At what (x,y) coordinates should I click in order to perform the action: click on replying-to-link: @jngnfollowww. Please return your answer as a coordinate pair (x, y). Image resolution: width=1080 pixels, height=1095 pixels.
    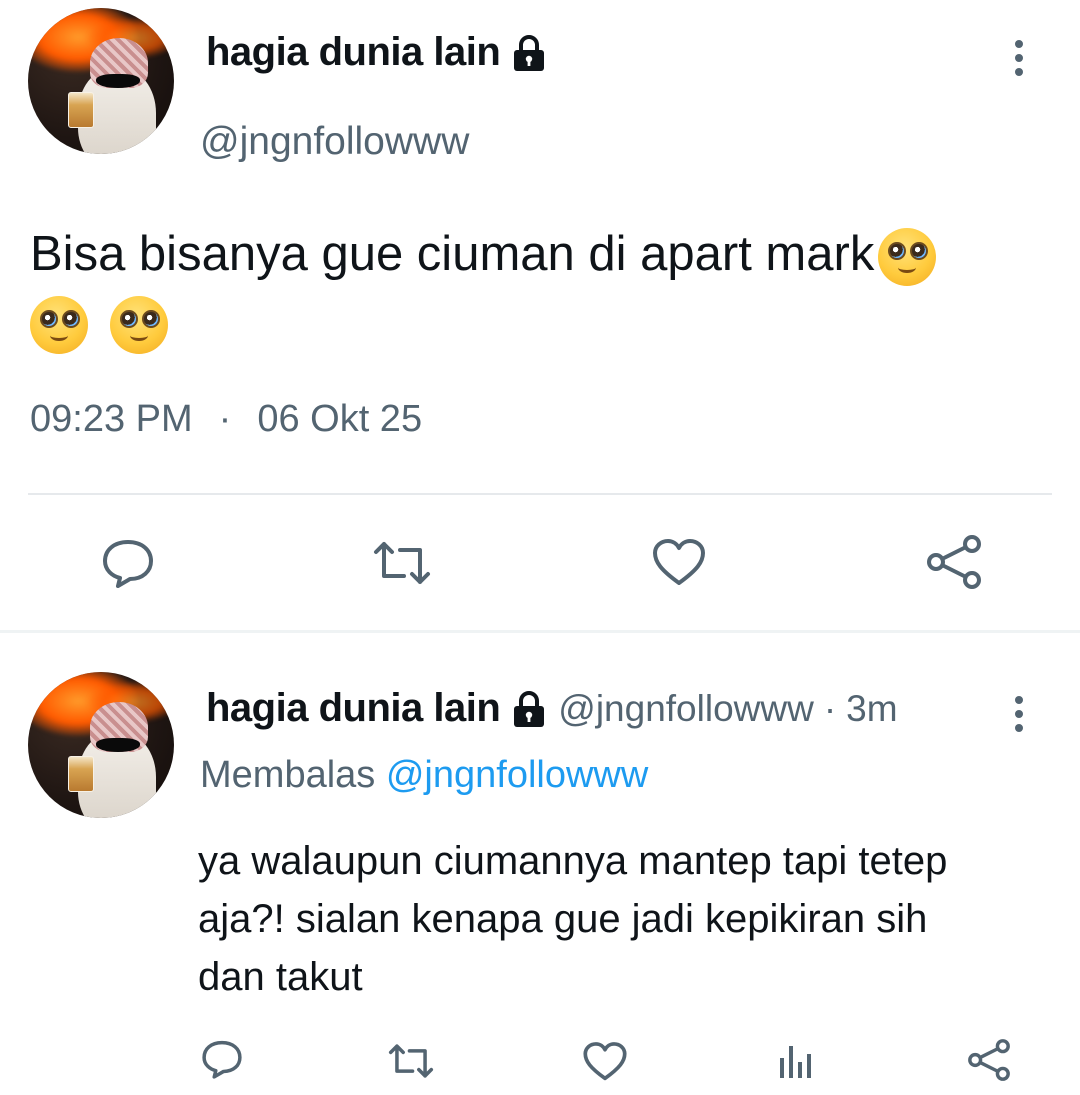
    Looking at the image, I should click on (517, 775).